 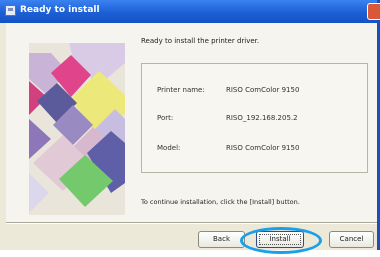 I want to click on printer-name-label: Printer name:, so click(x=181, y=90).